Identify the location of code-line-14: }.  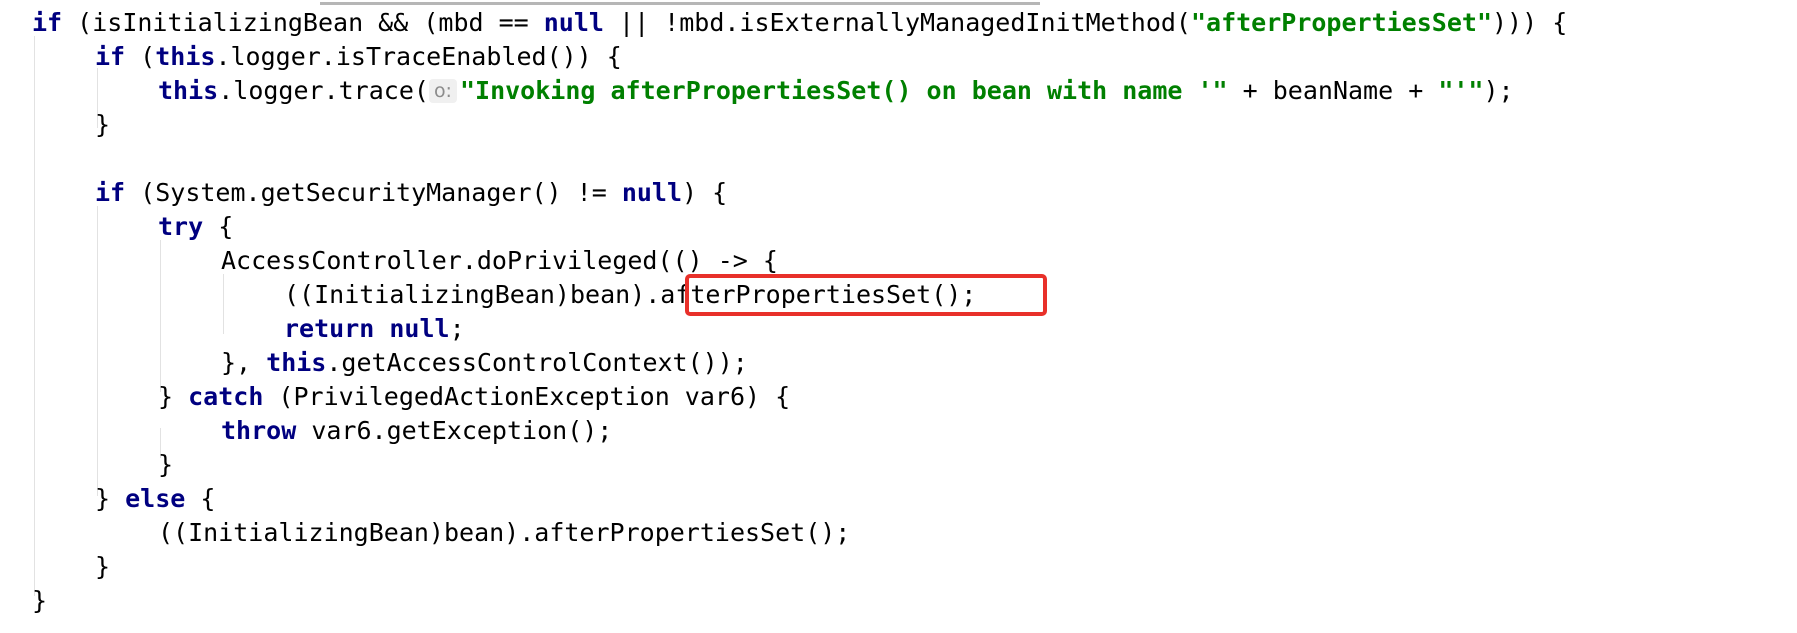
(165, 465).